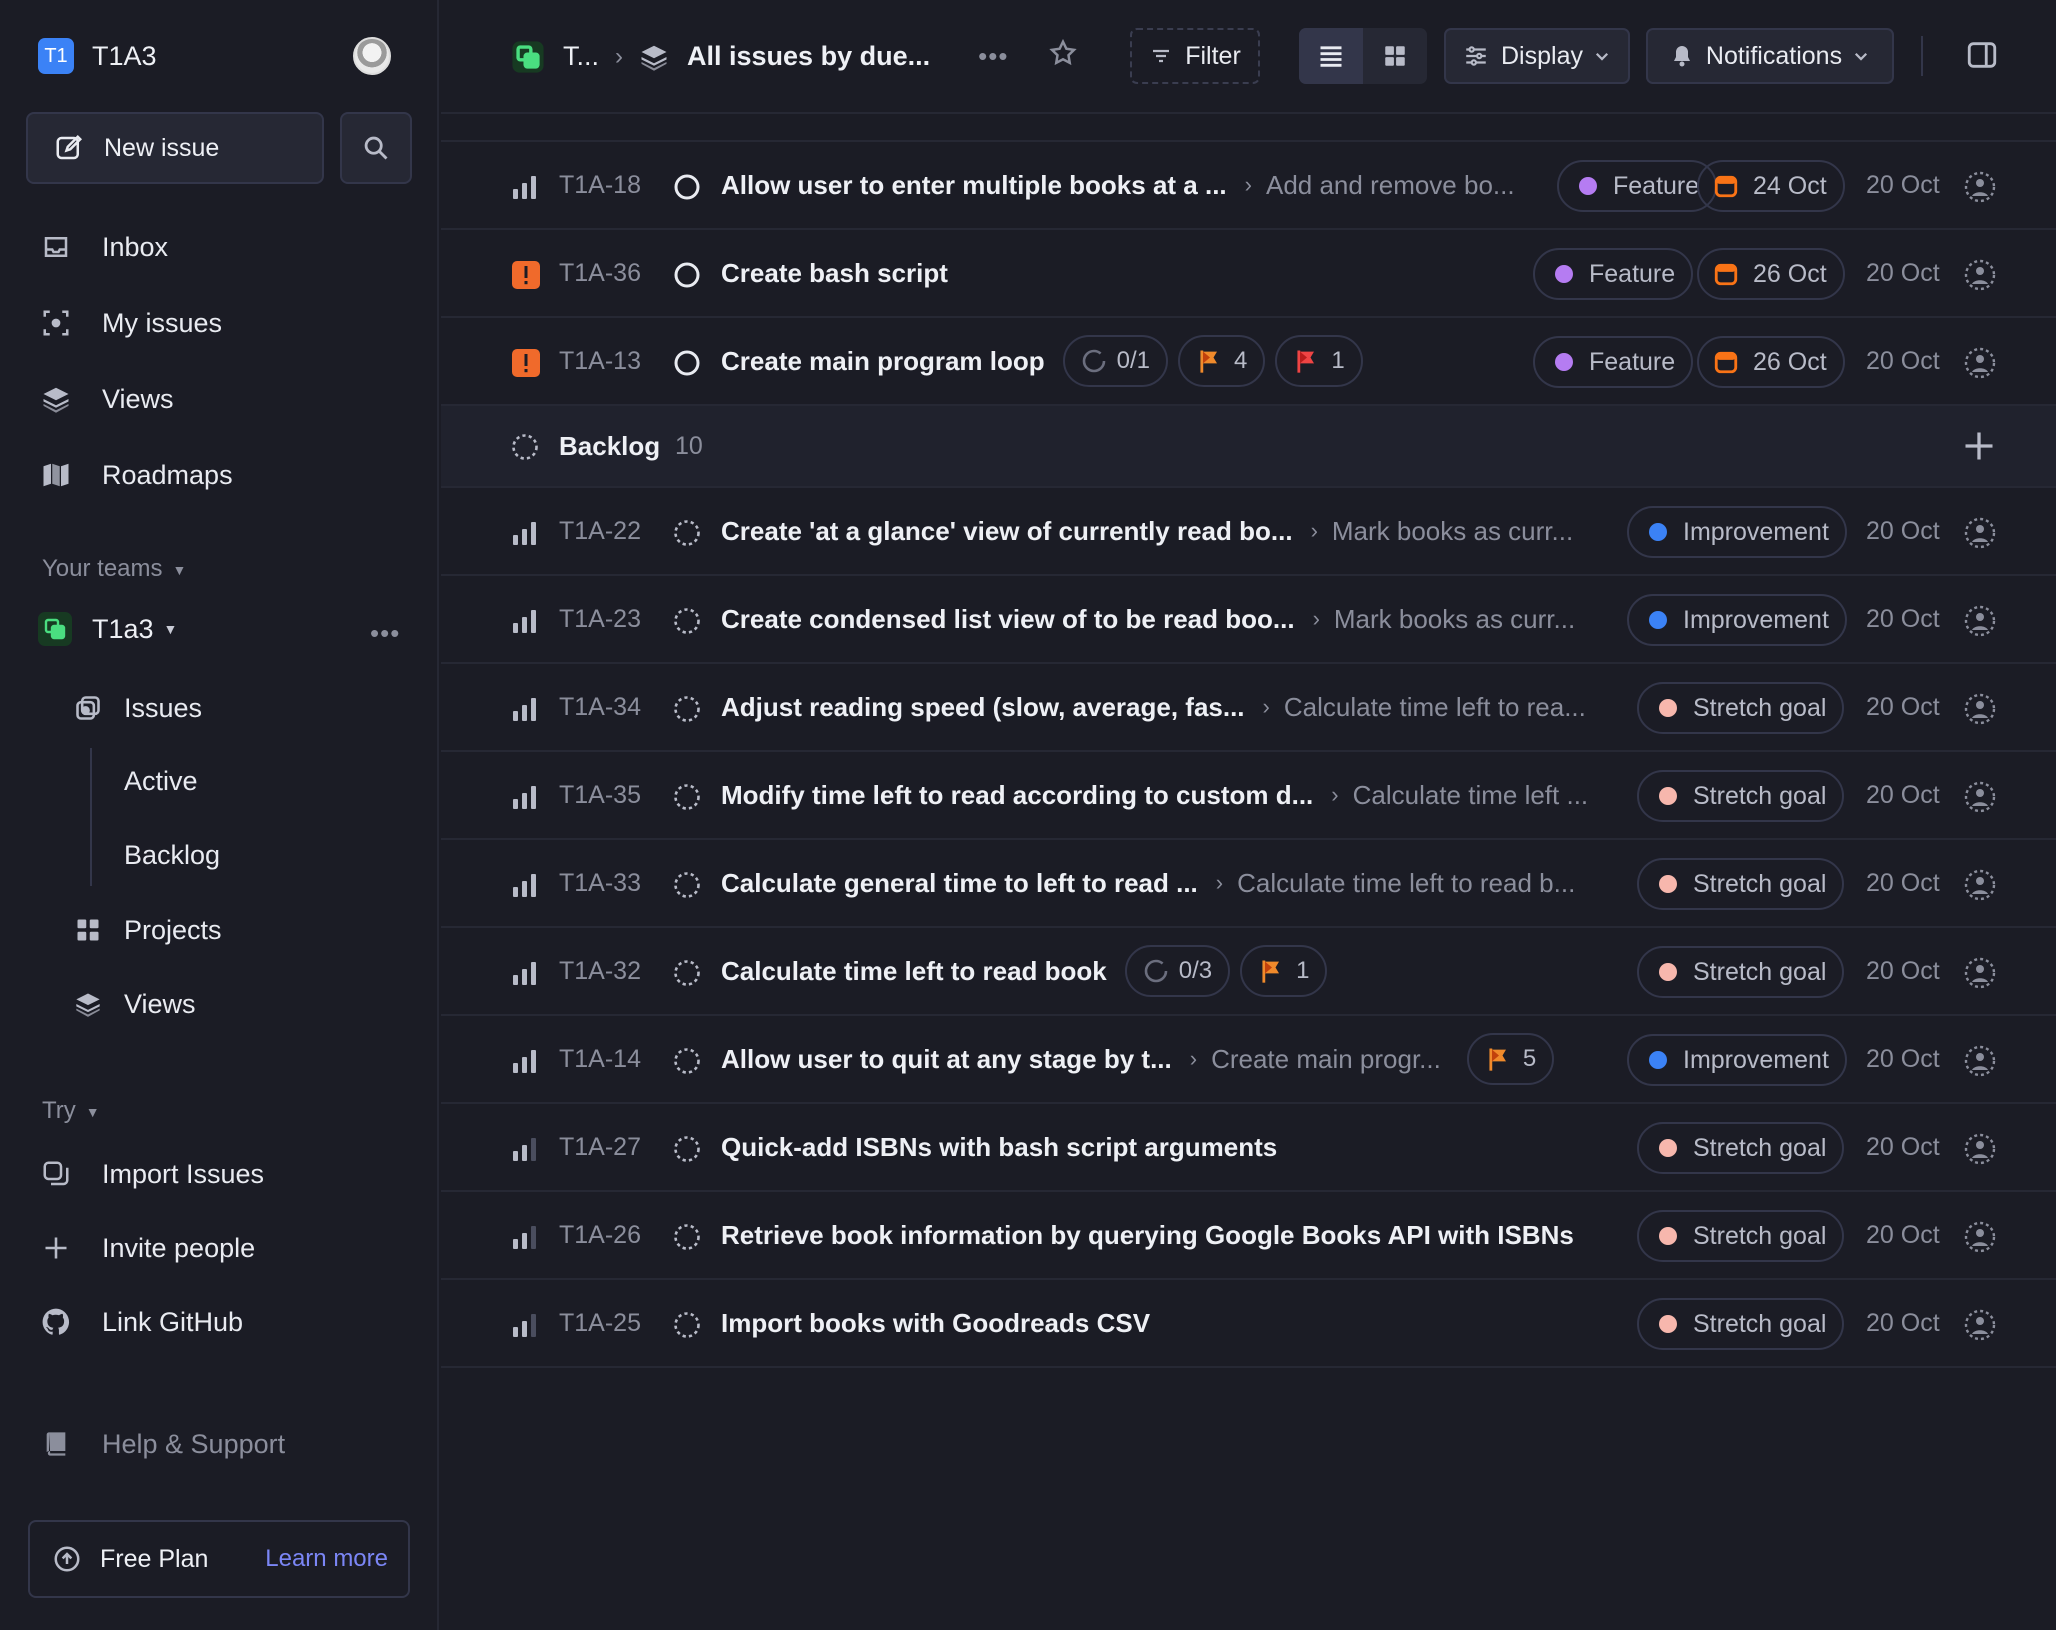 The height and width of the screenshot is (1630, 2056). I want to click on sidebar-item-import: Import Issues, so click(151, 1174).